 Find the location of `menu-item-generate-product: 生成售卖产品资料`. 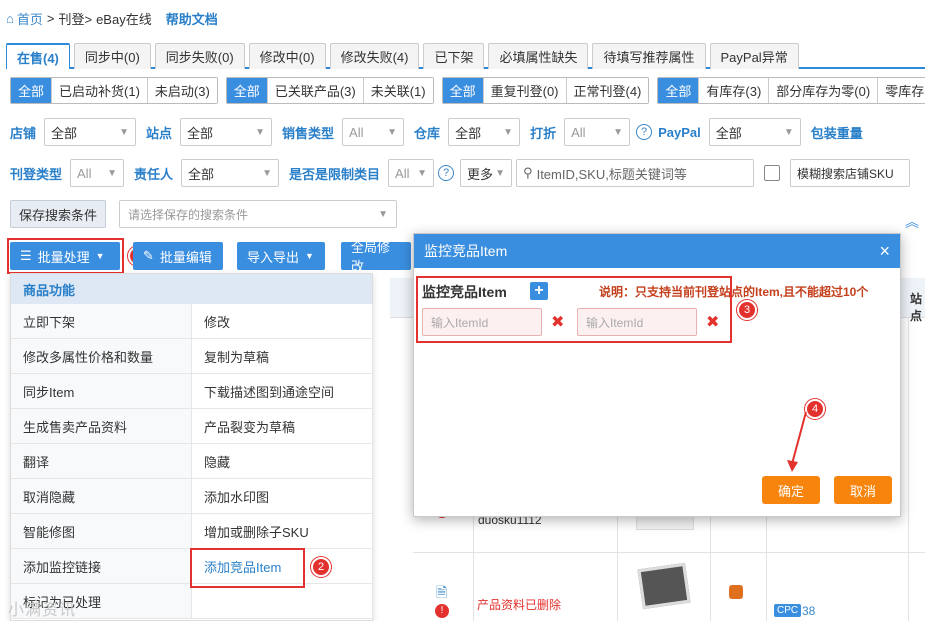

menu-item-generate-product: 生成售卖产品资料 is located at coordinates (101, 426).